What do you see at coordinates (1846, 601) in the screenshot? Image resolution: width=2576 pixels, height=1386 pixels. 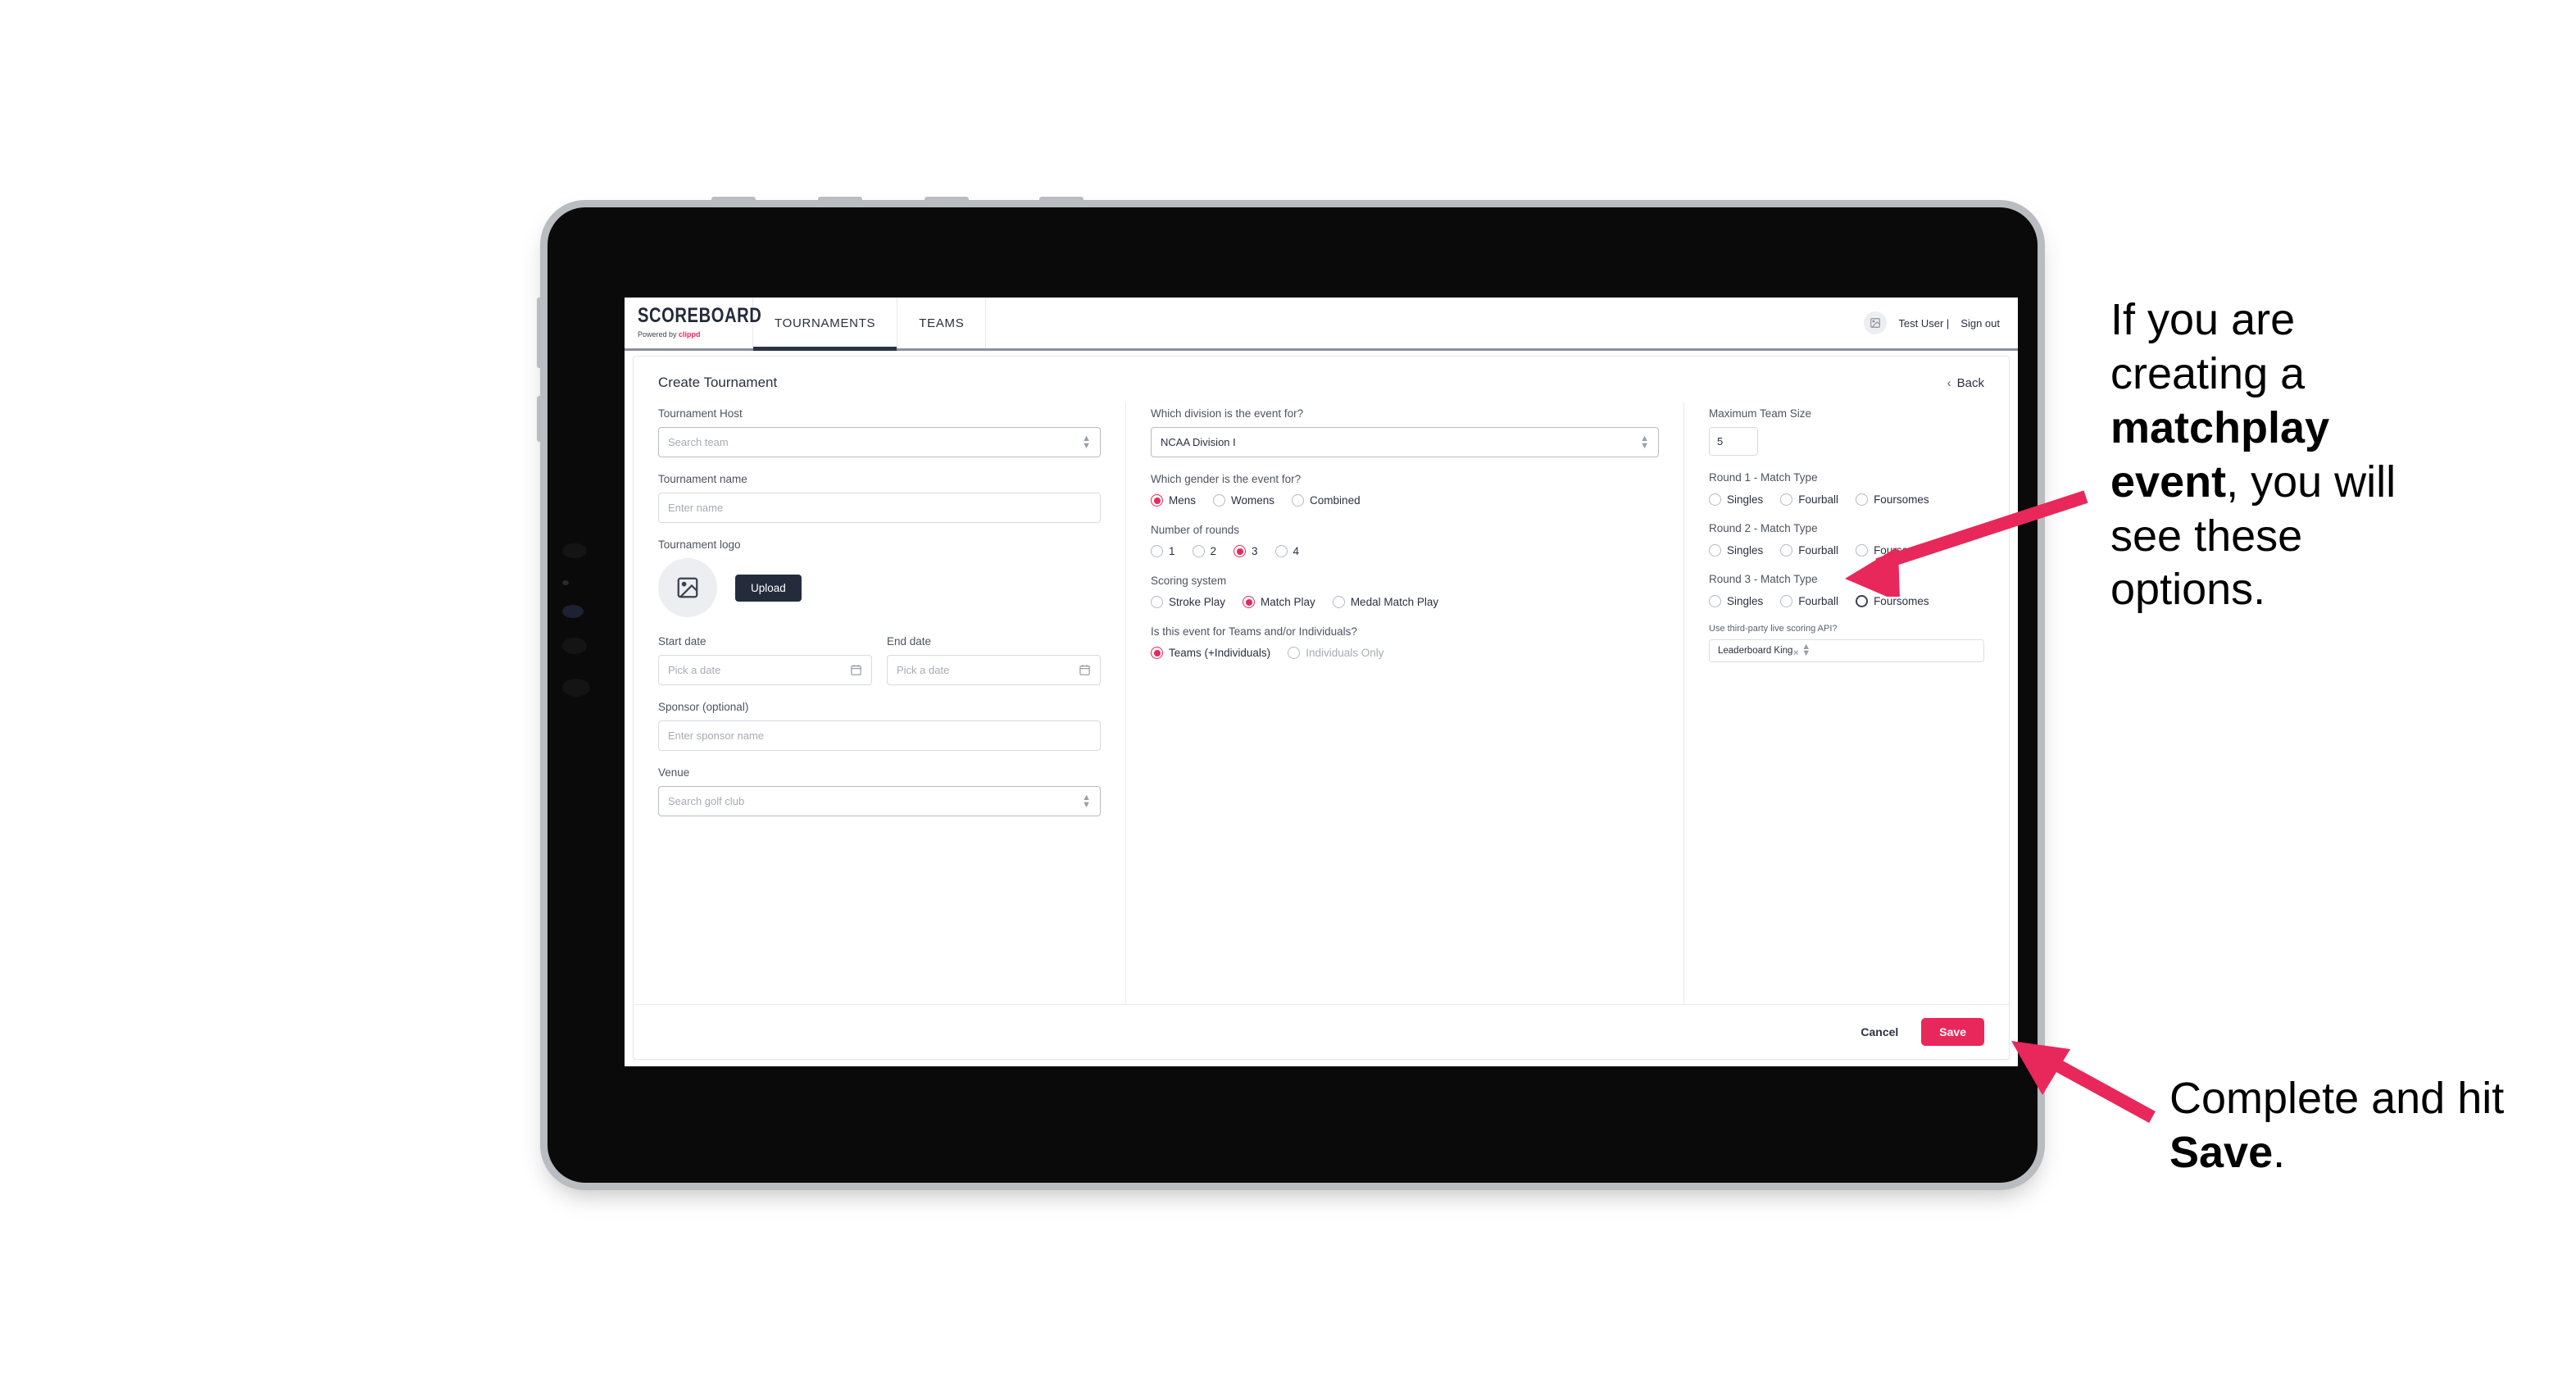 I see `round-3-radio-group: Singles Fourball Foursomes` at bounding box center [1846, 601].